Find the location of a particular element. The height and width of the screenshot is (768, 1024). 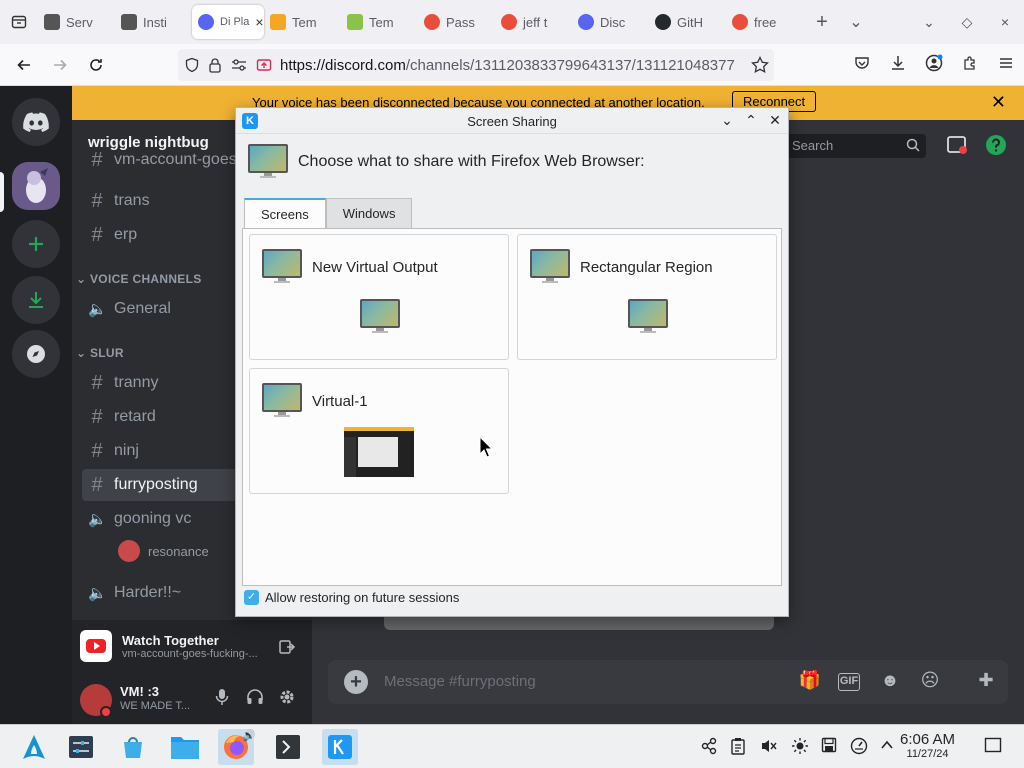

browser-tab: Serv is located at coordinates (76, 22).